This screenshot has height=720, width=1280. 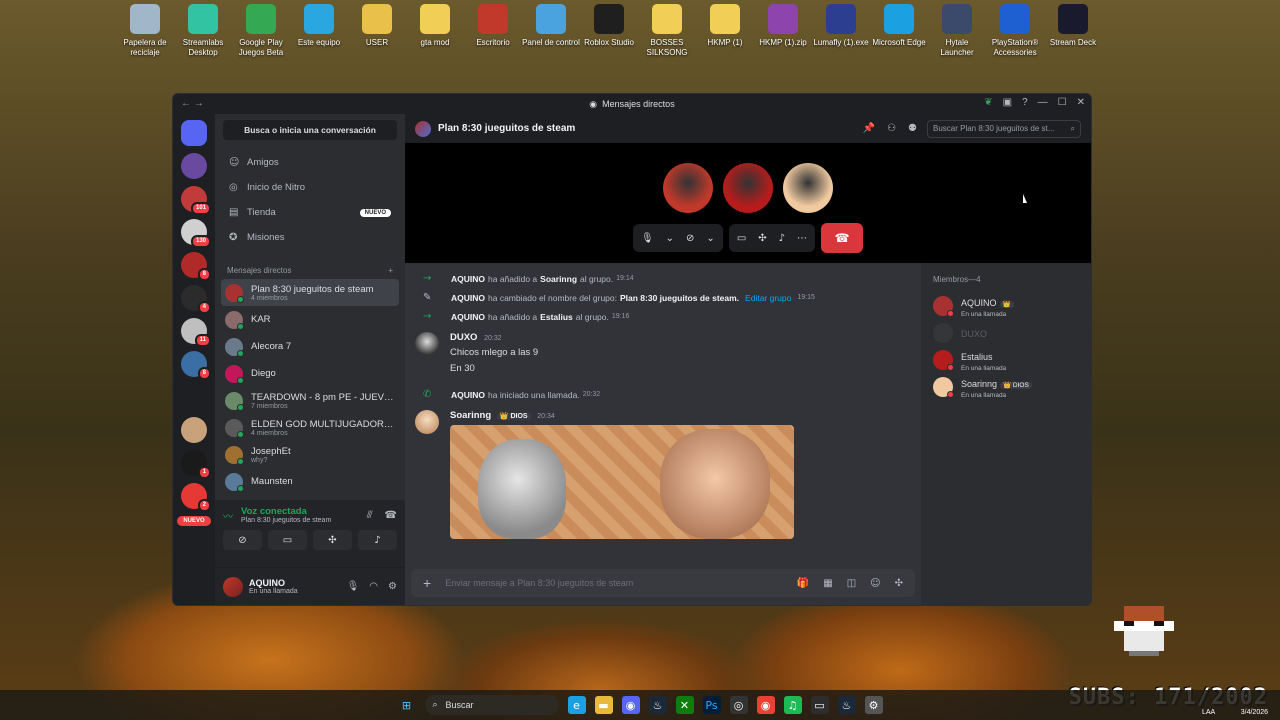 What do you see at coordinates (463, 337) in the screenshot?
I see `message-author: DUXO` at bounding box center [463, 337].